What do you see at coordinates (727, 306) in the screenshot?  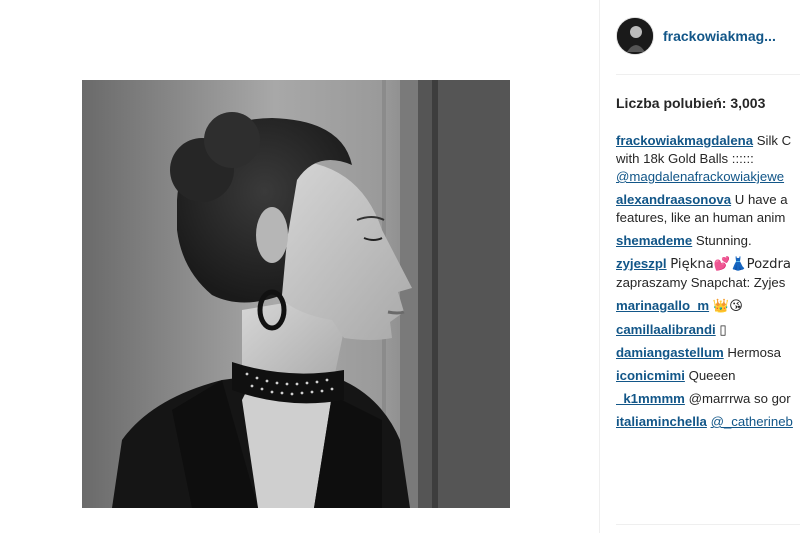 I see `comment-text: 👑😘` at bounding box center [727, 306].